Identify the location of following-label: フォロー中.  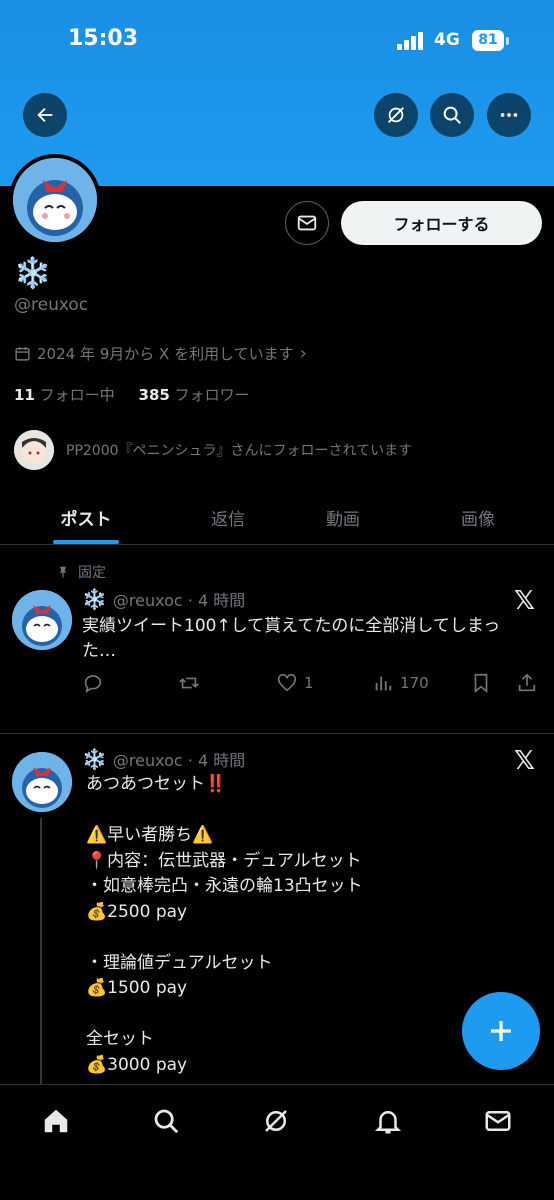
(77, 395).